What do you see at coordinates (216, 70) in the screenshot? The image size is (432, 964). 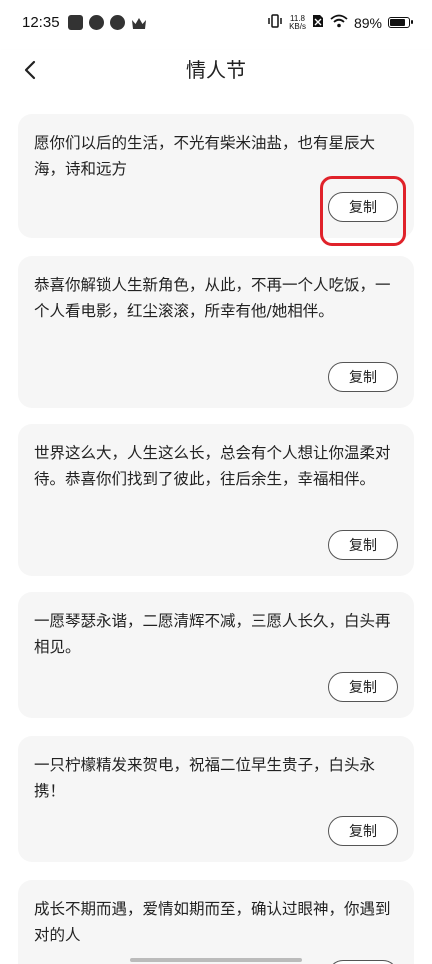 I see `page-title: 情人节` at bounding box center [216, 70].